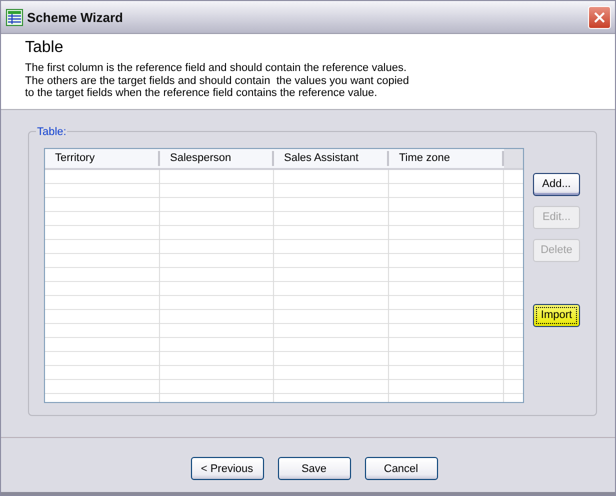  I want to click on column-header: Sales Assistant, so click(331, 158).